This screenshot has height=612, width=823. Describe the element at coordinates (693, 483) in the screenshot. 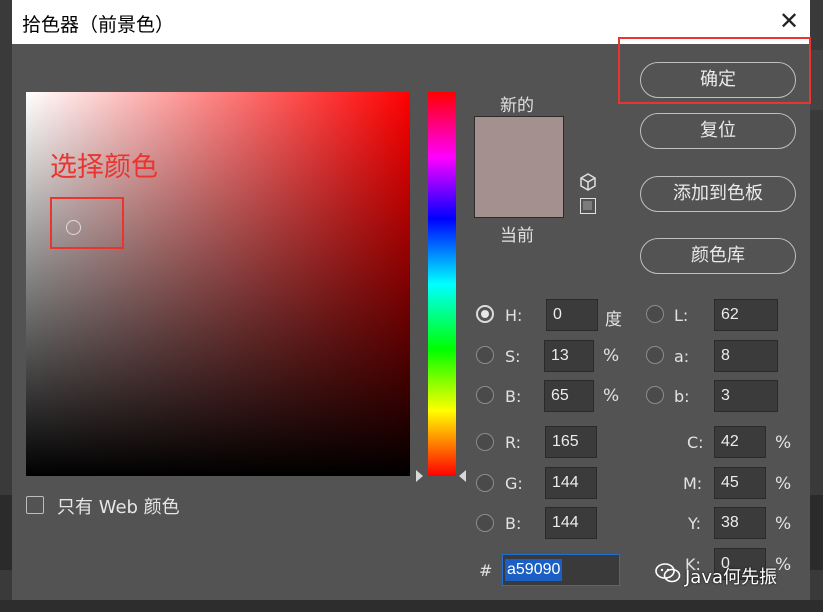

I see `magenta-label: M:` at that location.